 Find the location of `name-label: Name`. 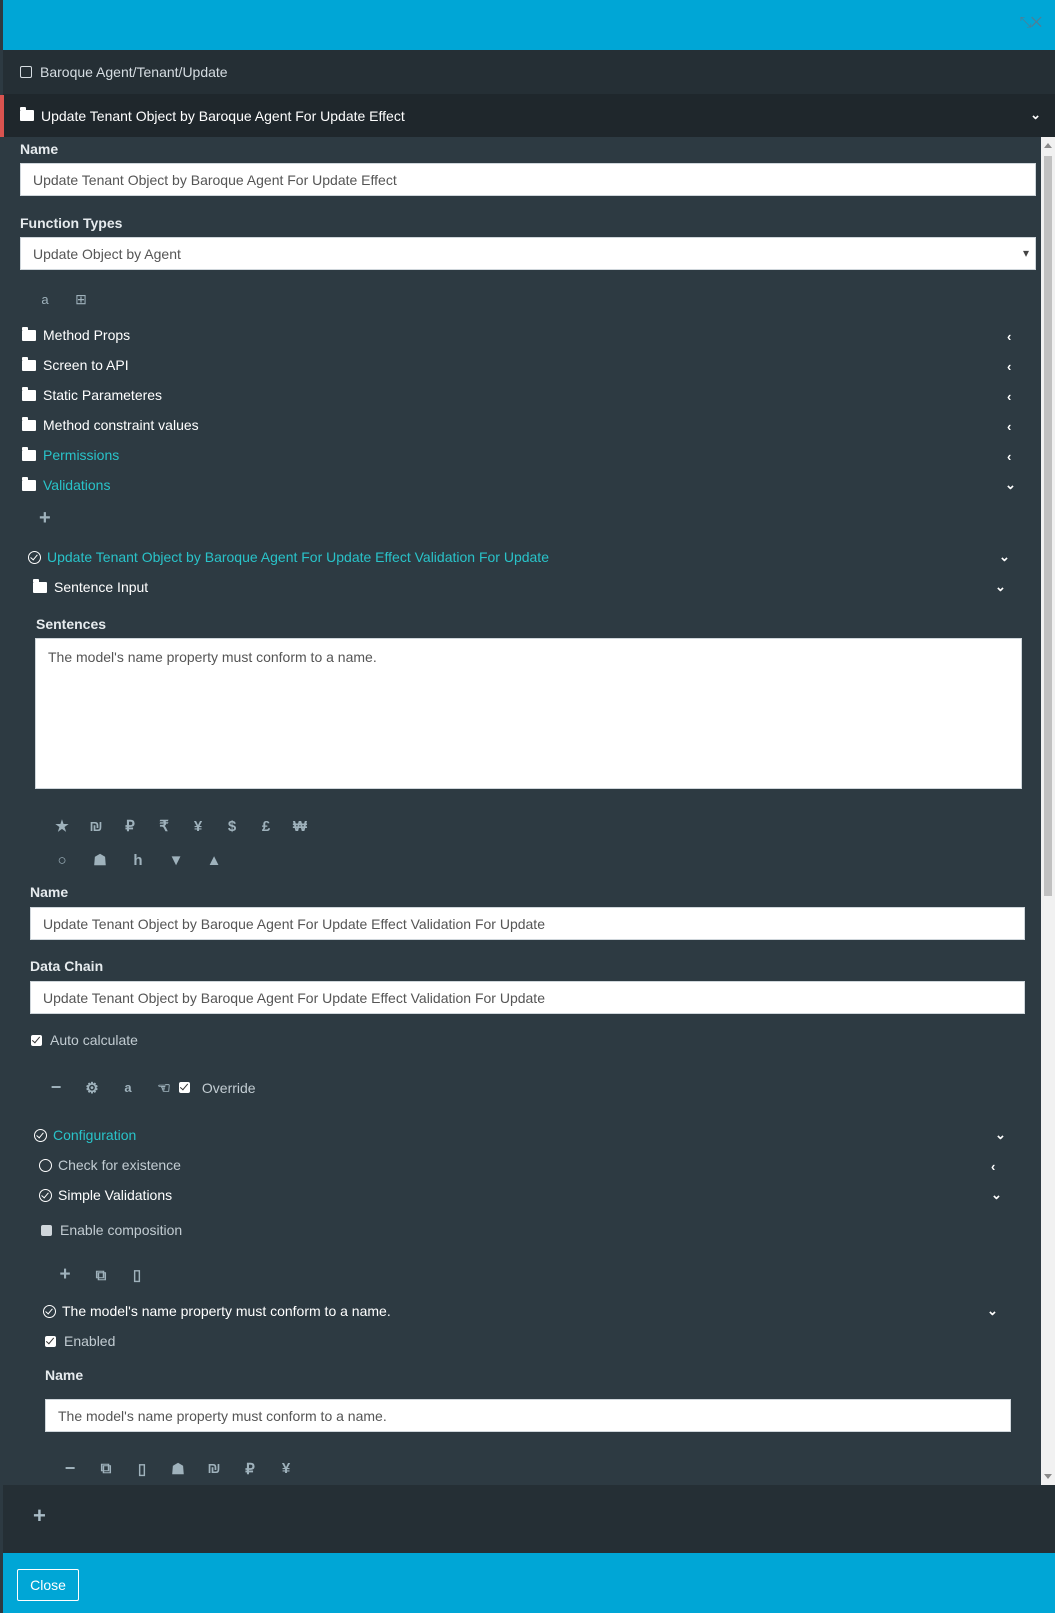

name-label: Name is located at coordinates (39, 149).